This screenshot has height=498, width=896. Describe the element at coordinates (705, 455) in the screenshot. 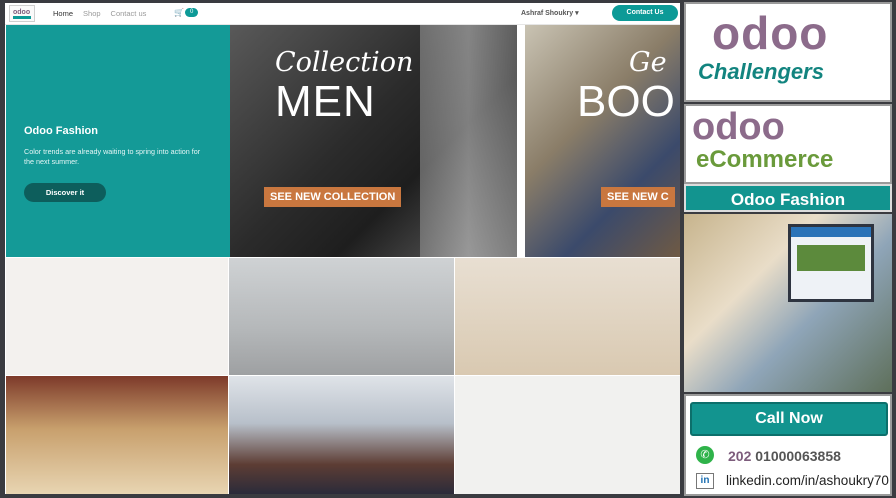

I see `whatsapp-icon: ✆` at that location.